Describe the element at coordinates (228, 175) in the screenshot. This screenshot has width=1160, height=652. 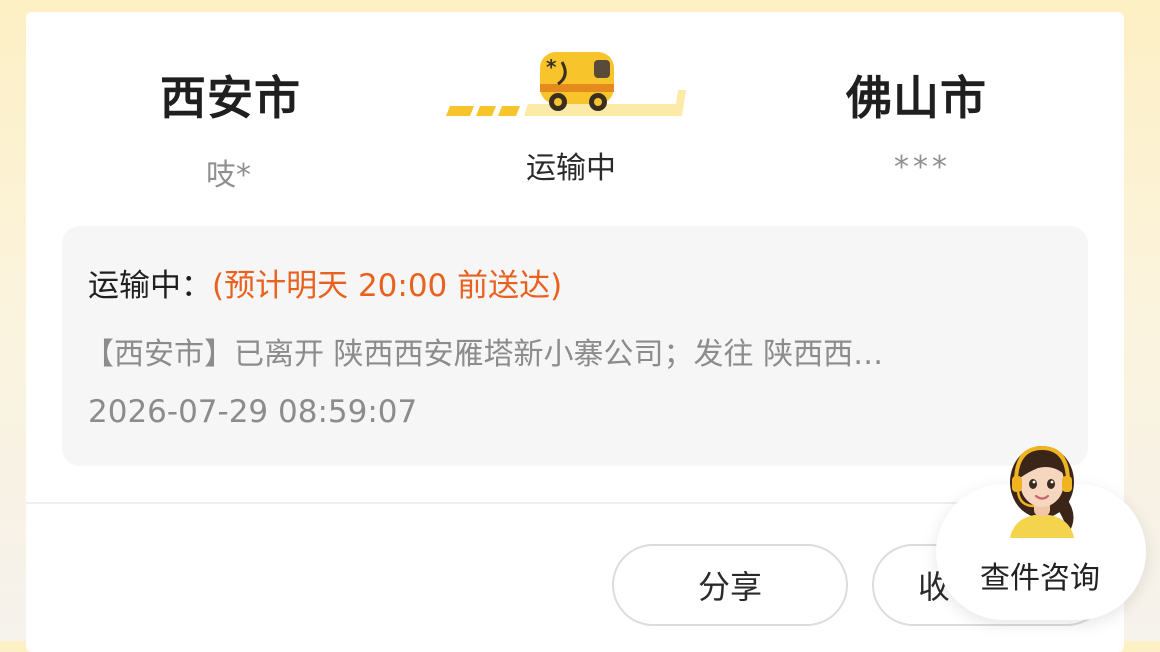
I see `sender-name: 吱*` at that location.